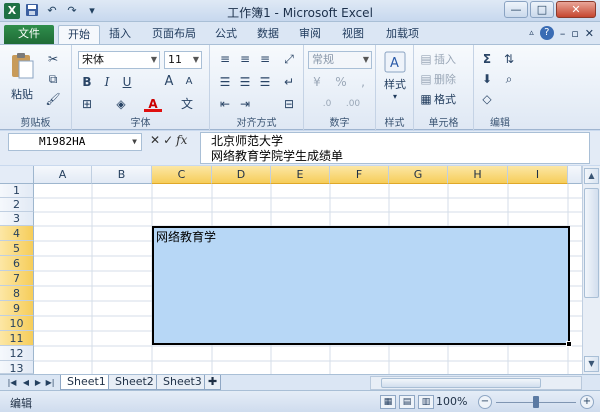  What do you see at coordinates (546, 33) in the screenshot?
I see `help-icon: ?` at bounding box center [546, 33].